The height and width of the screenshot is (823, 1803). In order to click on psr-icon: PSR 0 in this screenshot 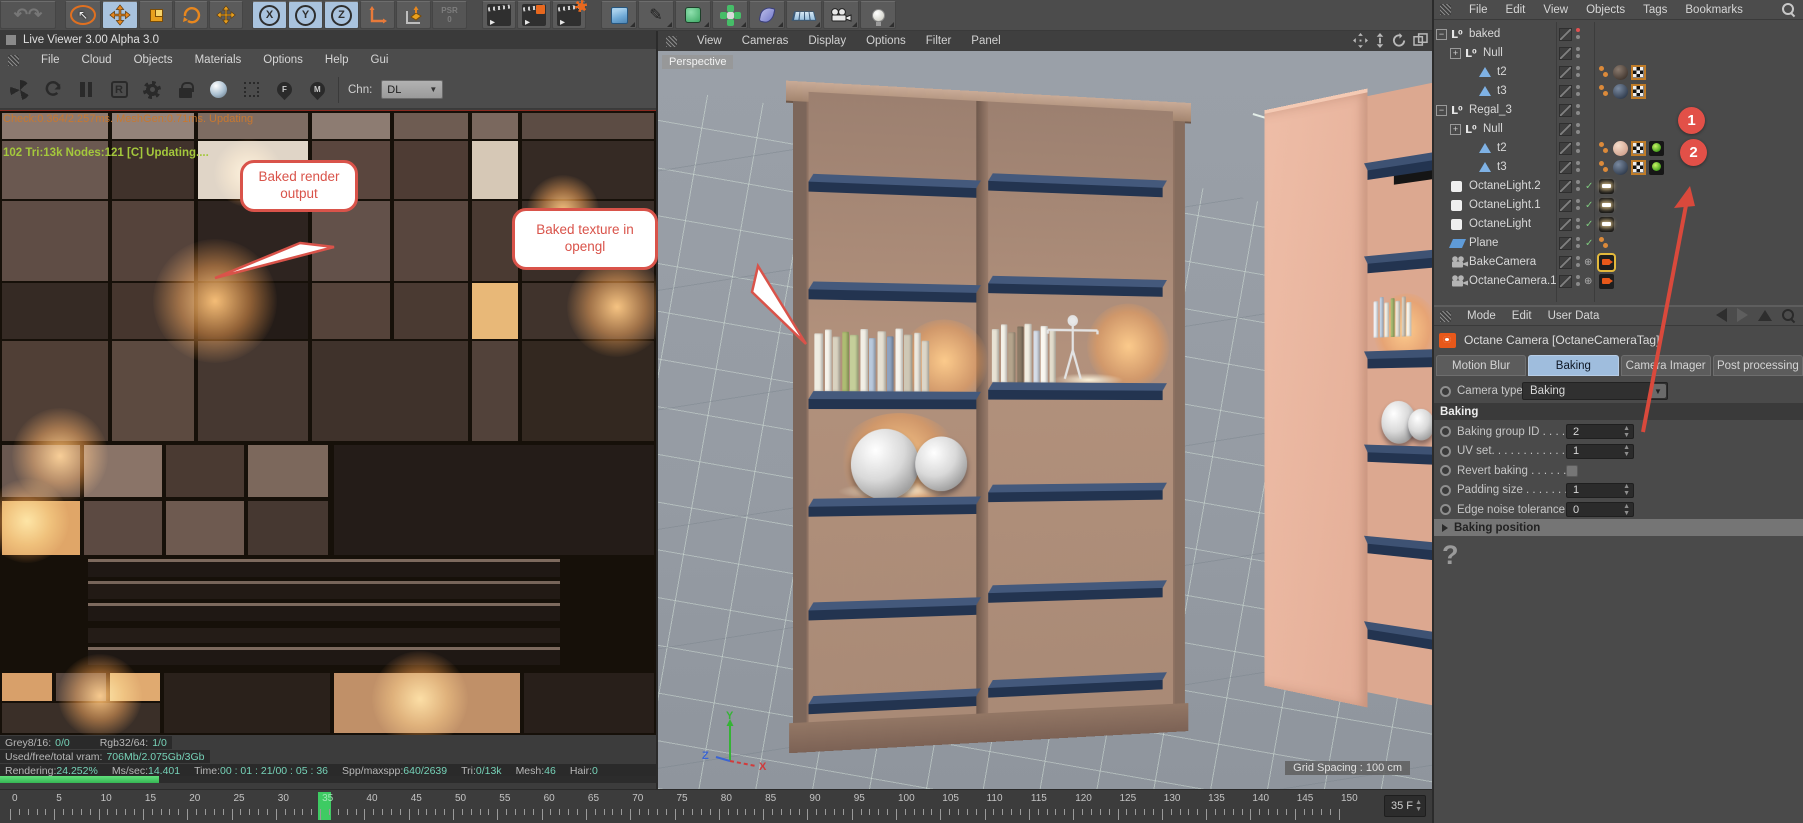, I will do `click(449, 15)`.